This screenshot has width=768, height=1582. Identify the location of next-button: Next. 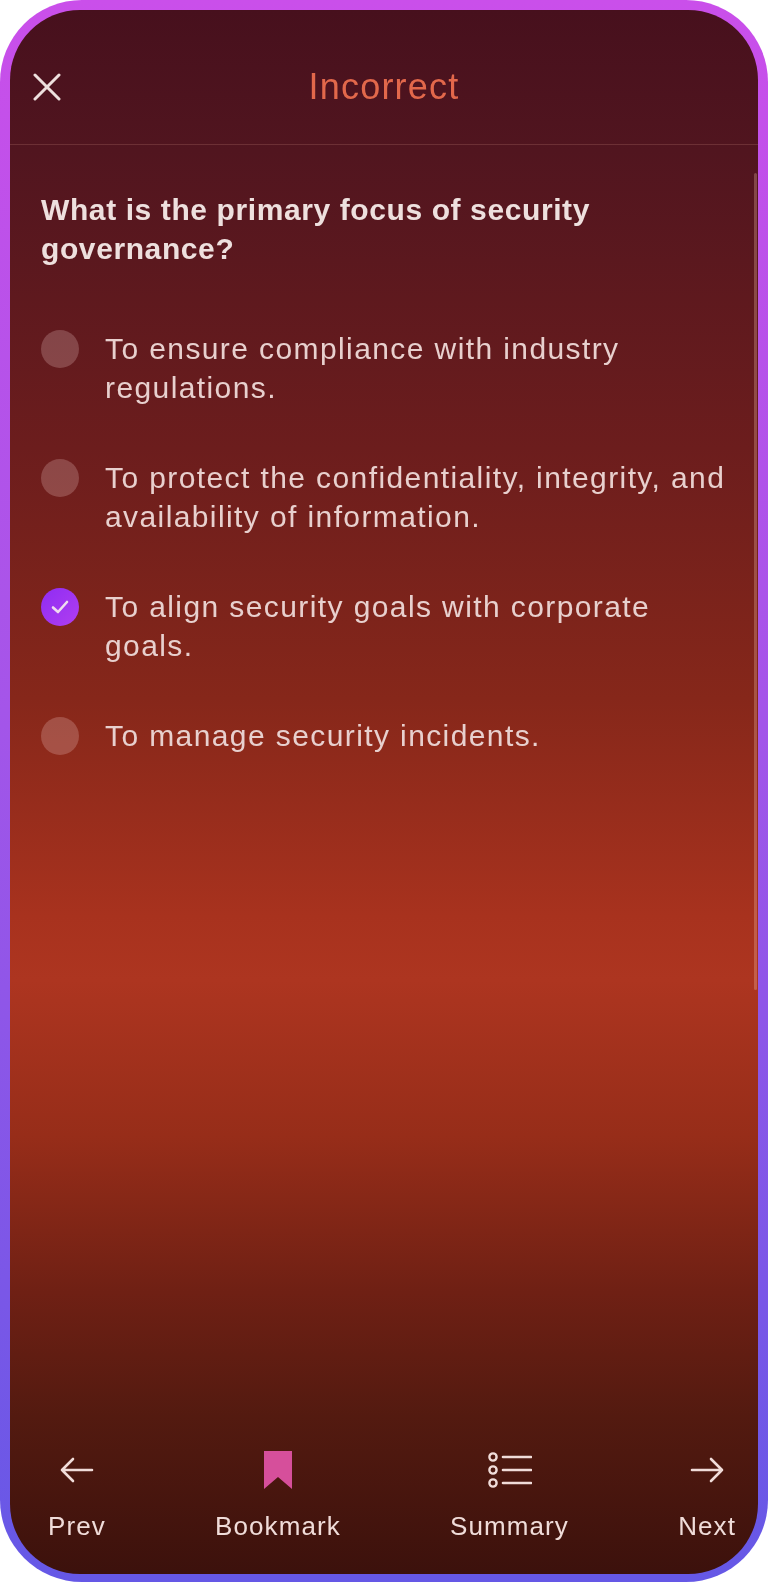
(707, 1495).